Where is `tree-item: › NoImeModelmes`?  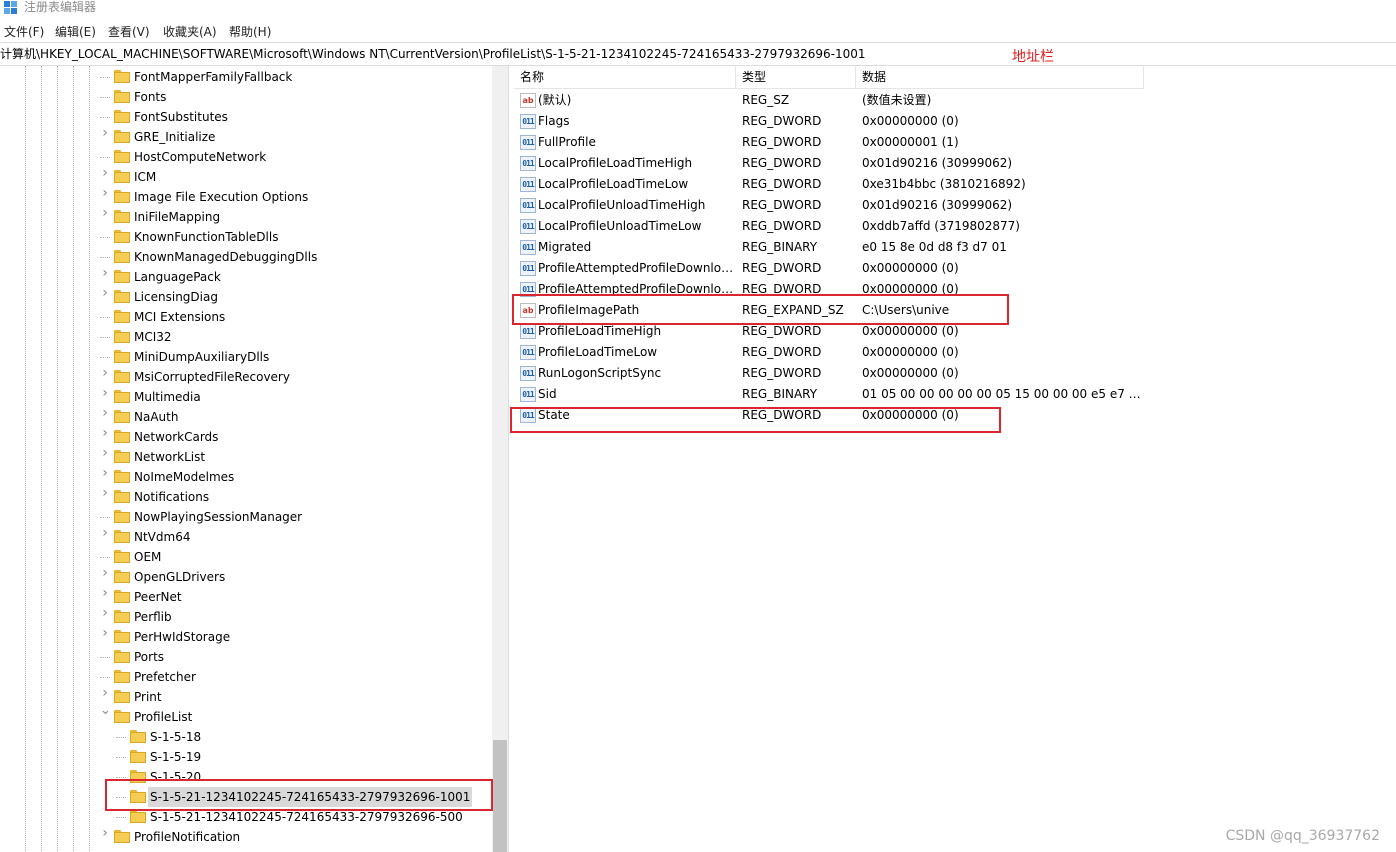 tree-item: › NoImeModelmes is located at coordinates (246, 476).